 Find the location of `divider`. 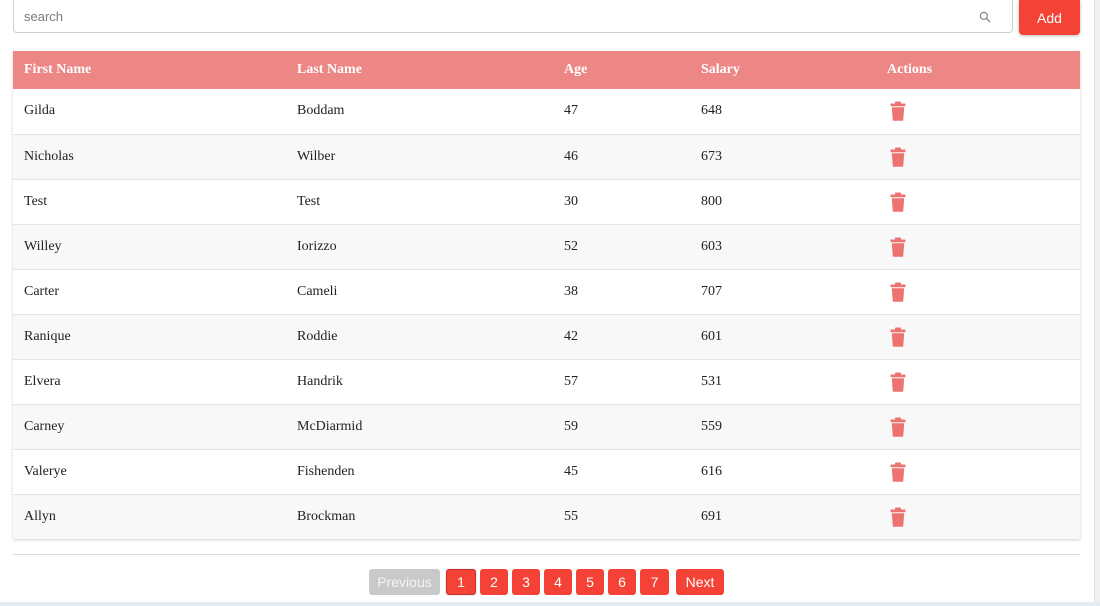

divider is located at coordinates (546, 554).